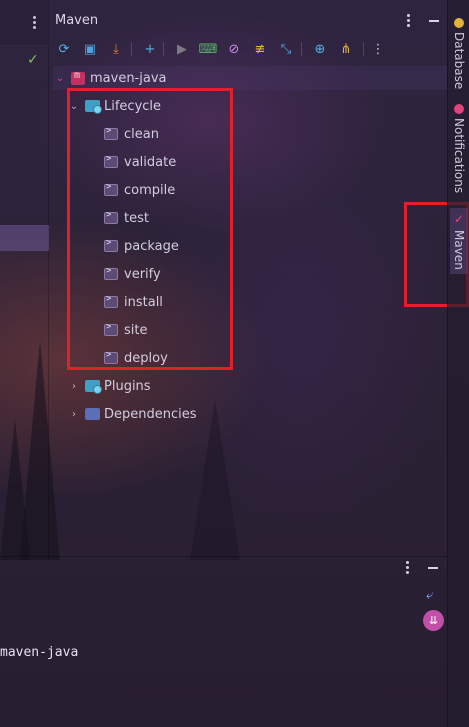 The width and height of the screenshot is (469, 727). Describe the element at coordinates (248, 49) in the screenshot. I see `maven-toolbar: ⟳ ▣ ⤓ + ▶ ⌨ ⊘ ≢ ⤡ ⊕ ⋔ ⋮` at that location.